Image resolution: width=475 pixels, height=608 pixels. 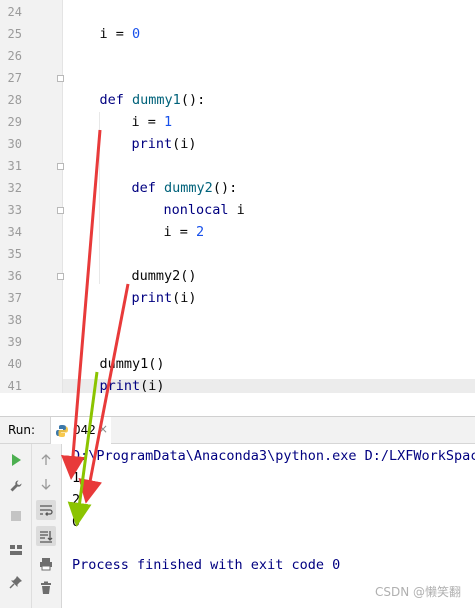 I want to click on line-number: 34, so click(x=14, y=232).